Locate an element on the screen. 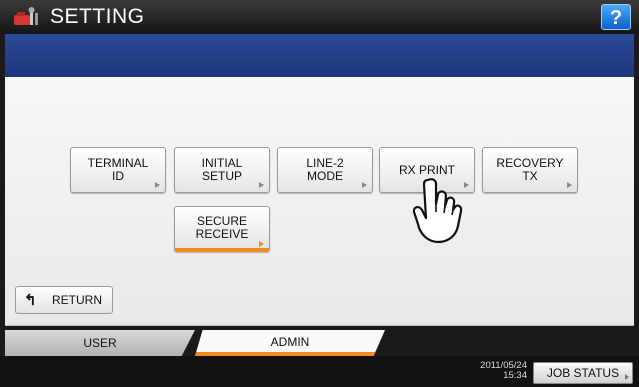 This screenshot has width=639, height=387. secure-receive-button: SECURE RECEIVE is located at coordinates (222, 229).